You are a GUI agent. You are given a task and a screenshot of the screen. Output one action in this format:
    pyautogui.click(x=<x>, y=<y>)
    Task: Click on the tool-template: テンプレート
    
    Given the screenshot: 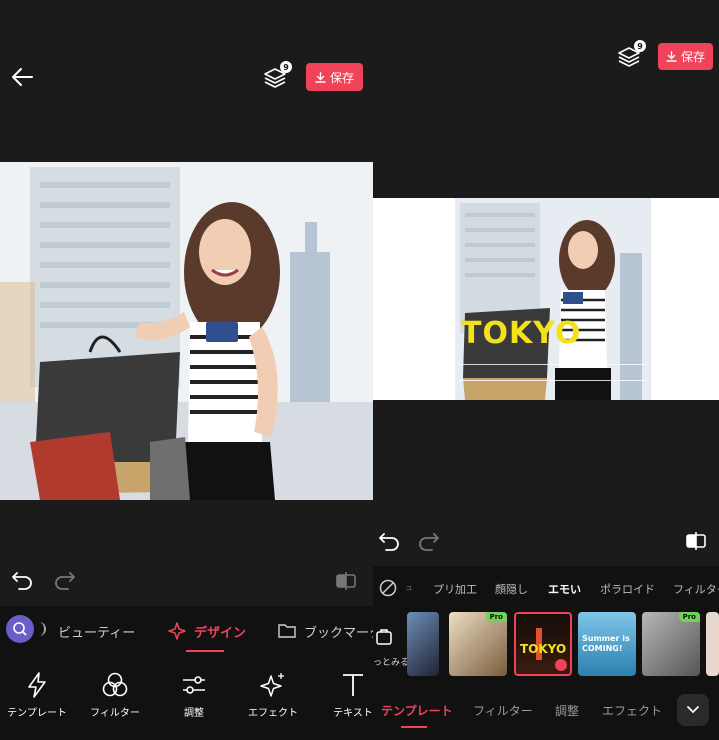 What is the action you would take?
    pyautogui.click(x=37, y=695)
    